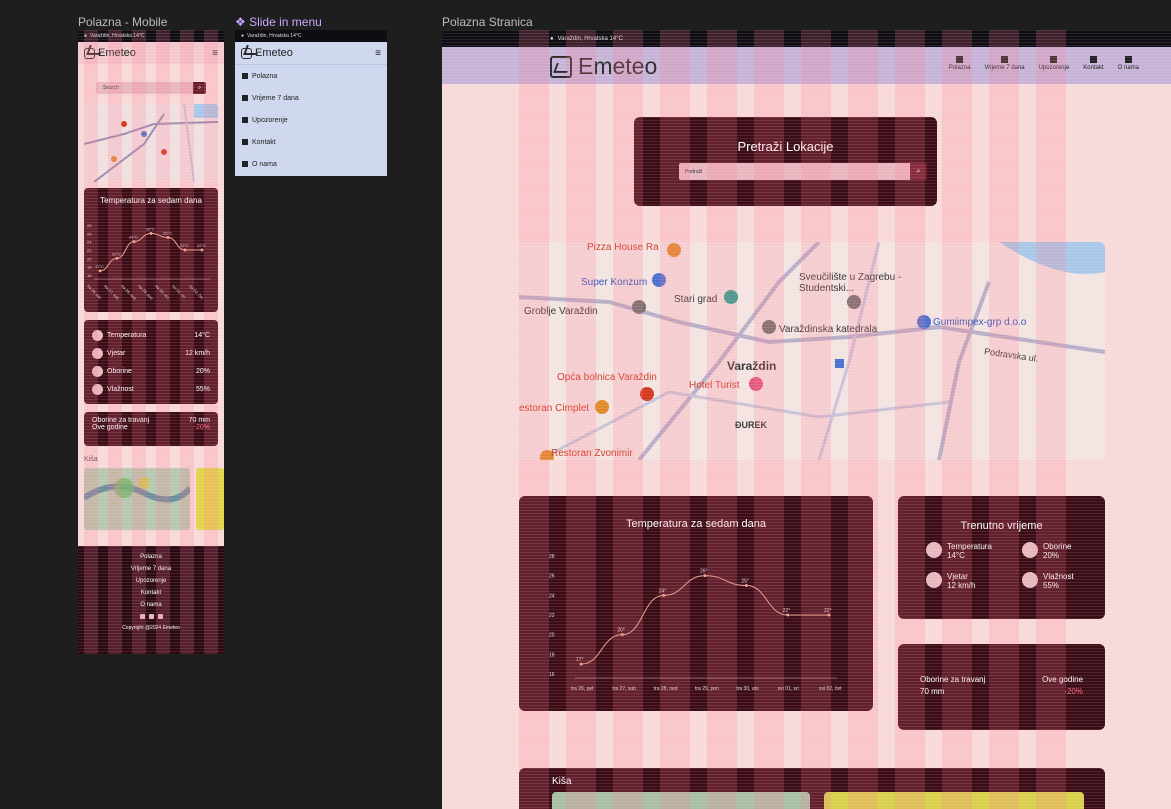  What do you see at coordinates (311, 36) in the screenshot?
I see `location-bar: ● Varaždin, Hrvatska 14°C` at bounding box center [311, 36].